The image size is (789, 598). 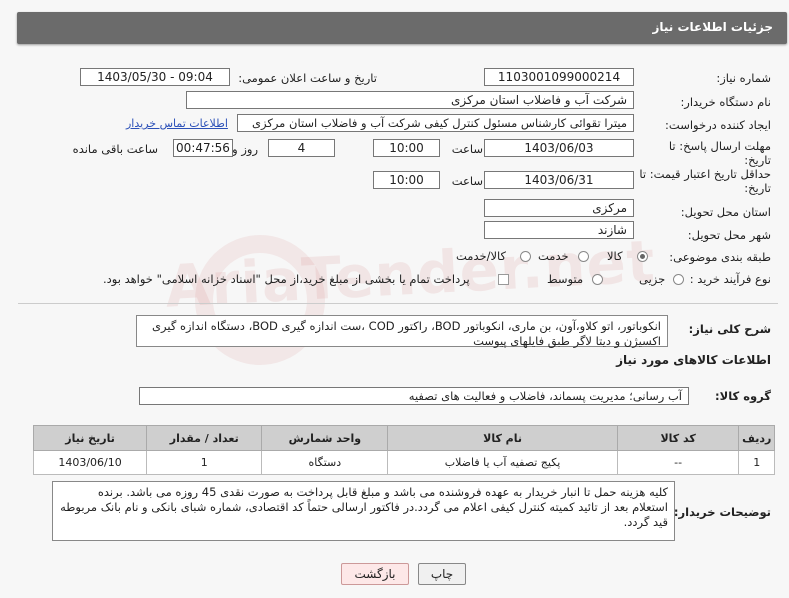 What do you see at coordinates (402, 28) in the screenshot?
I see `title-bar: جزئیات اطلاعات نیاز` at bounding box center [402, 28].